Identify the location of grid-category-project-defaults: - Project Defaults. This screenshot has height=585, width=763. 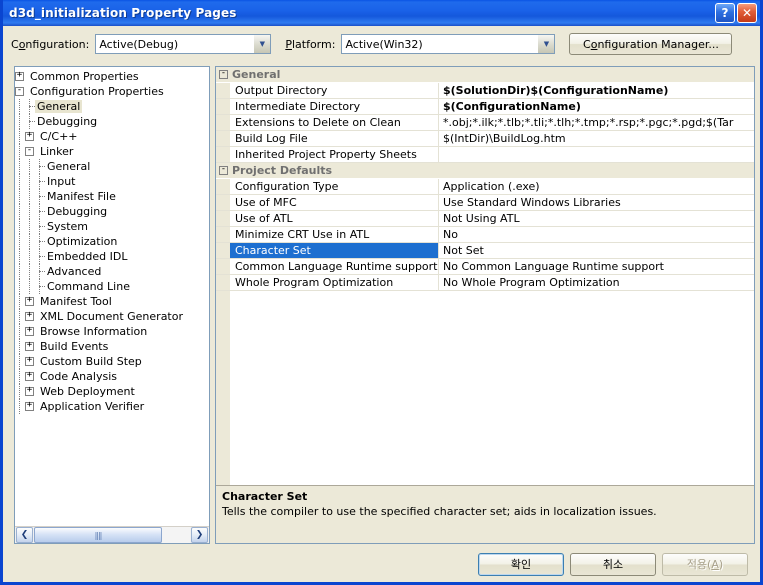
(485, 171).